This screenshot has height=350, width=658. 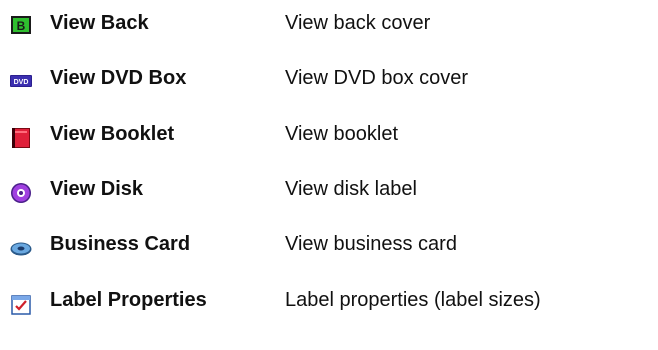 I want to click on item-name: View DVD Box, so click(x=118, y=78).